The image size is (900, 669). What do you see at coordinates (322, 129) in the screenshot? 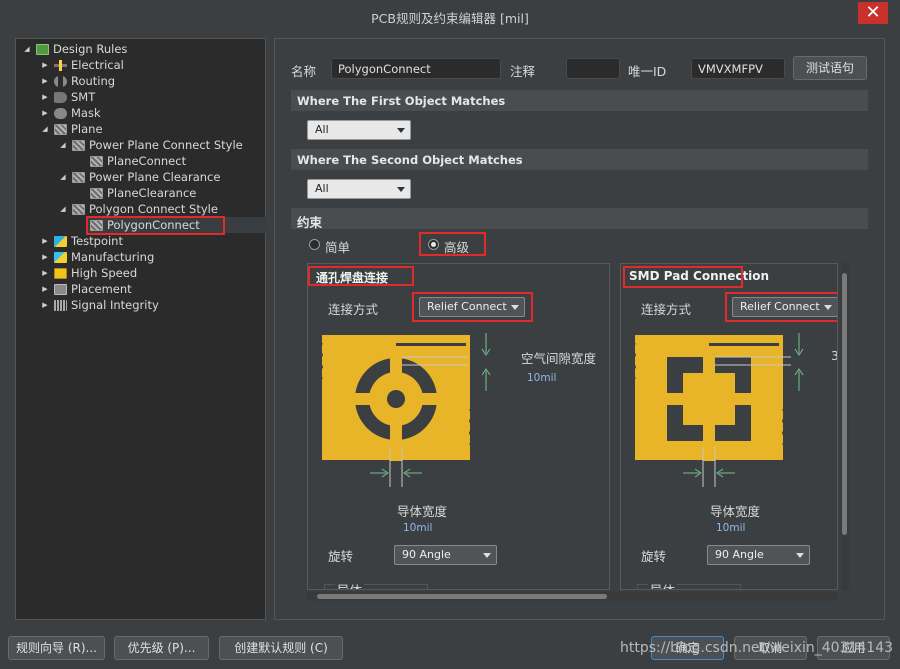
I see `first-match-value: All` at bounding box center [322, 129].